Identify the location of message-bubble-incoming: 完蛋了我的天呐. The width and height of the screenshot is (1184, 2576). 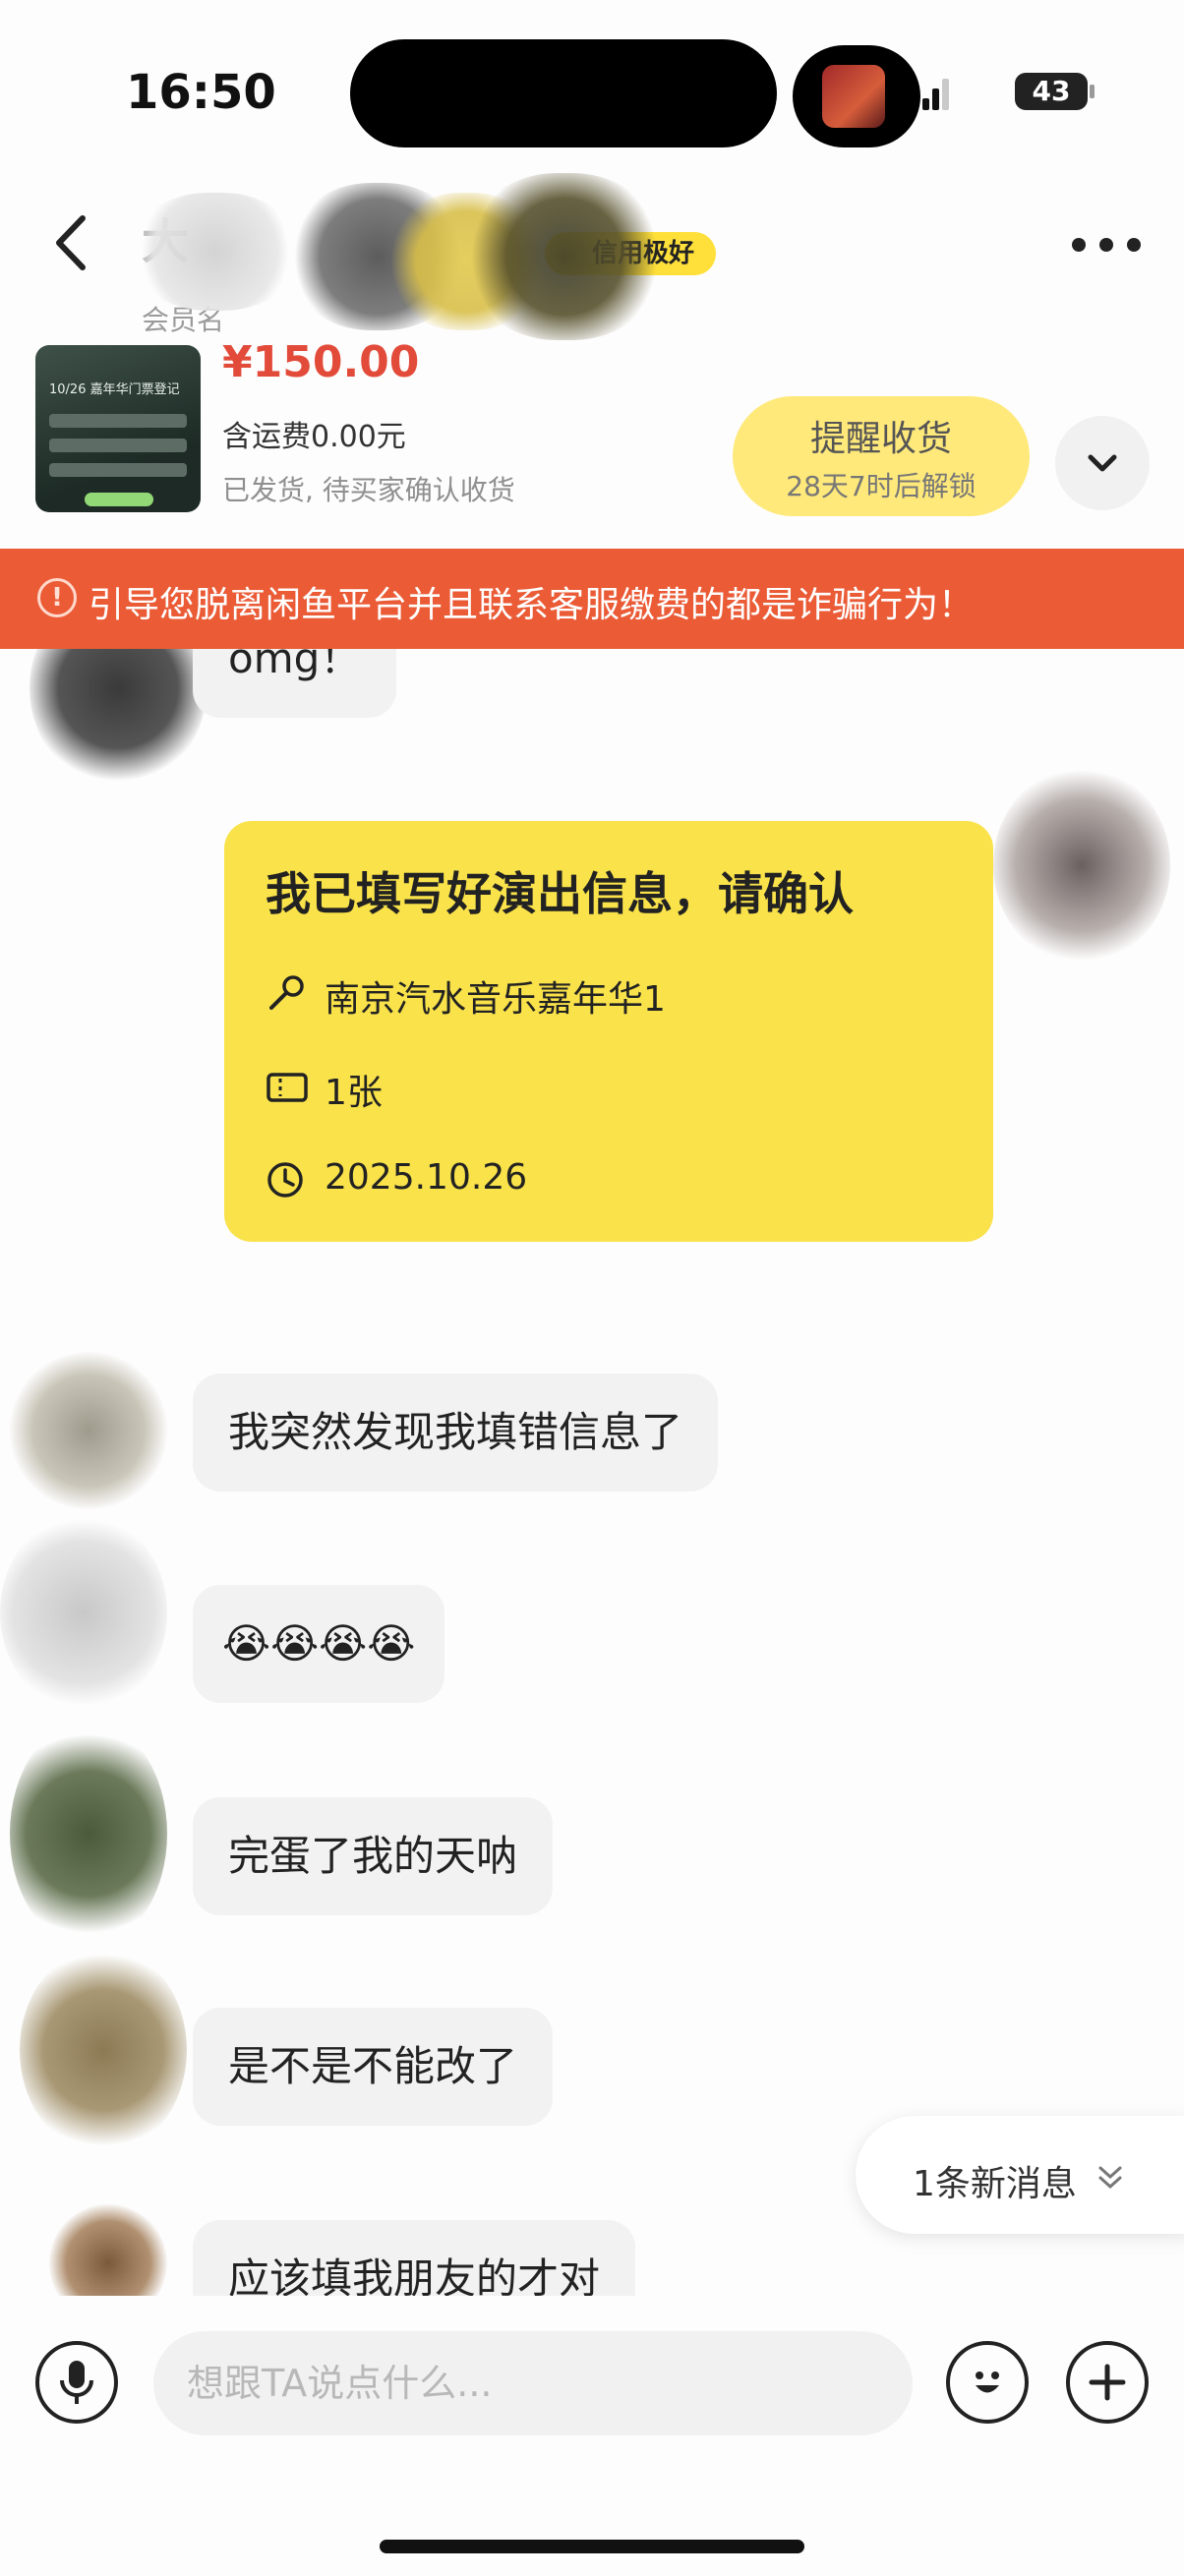
(373, 1856).